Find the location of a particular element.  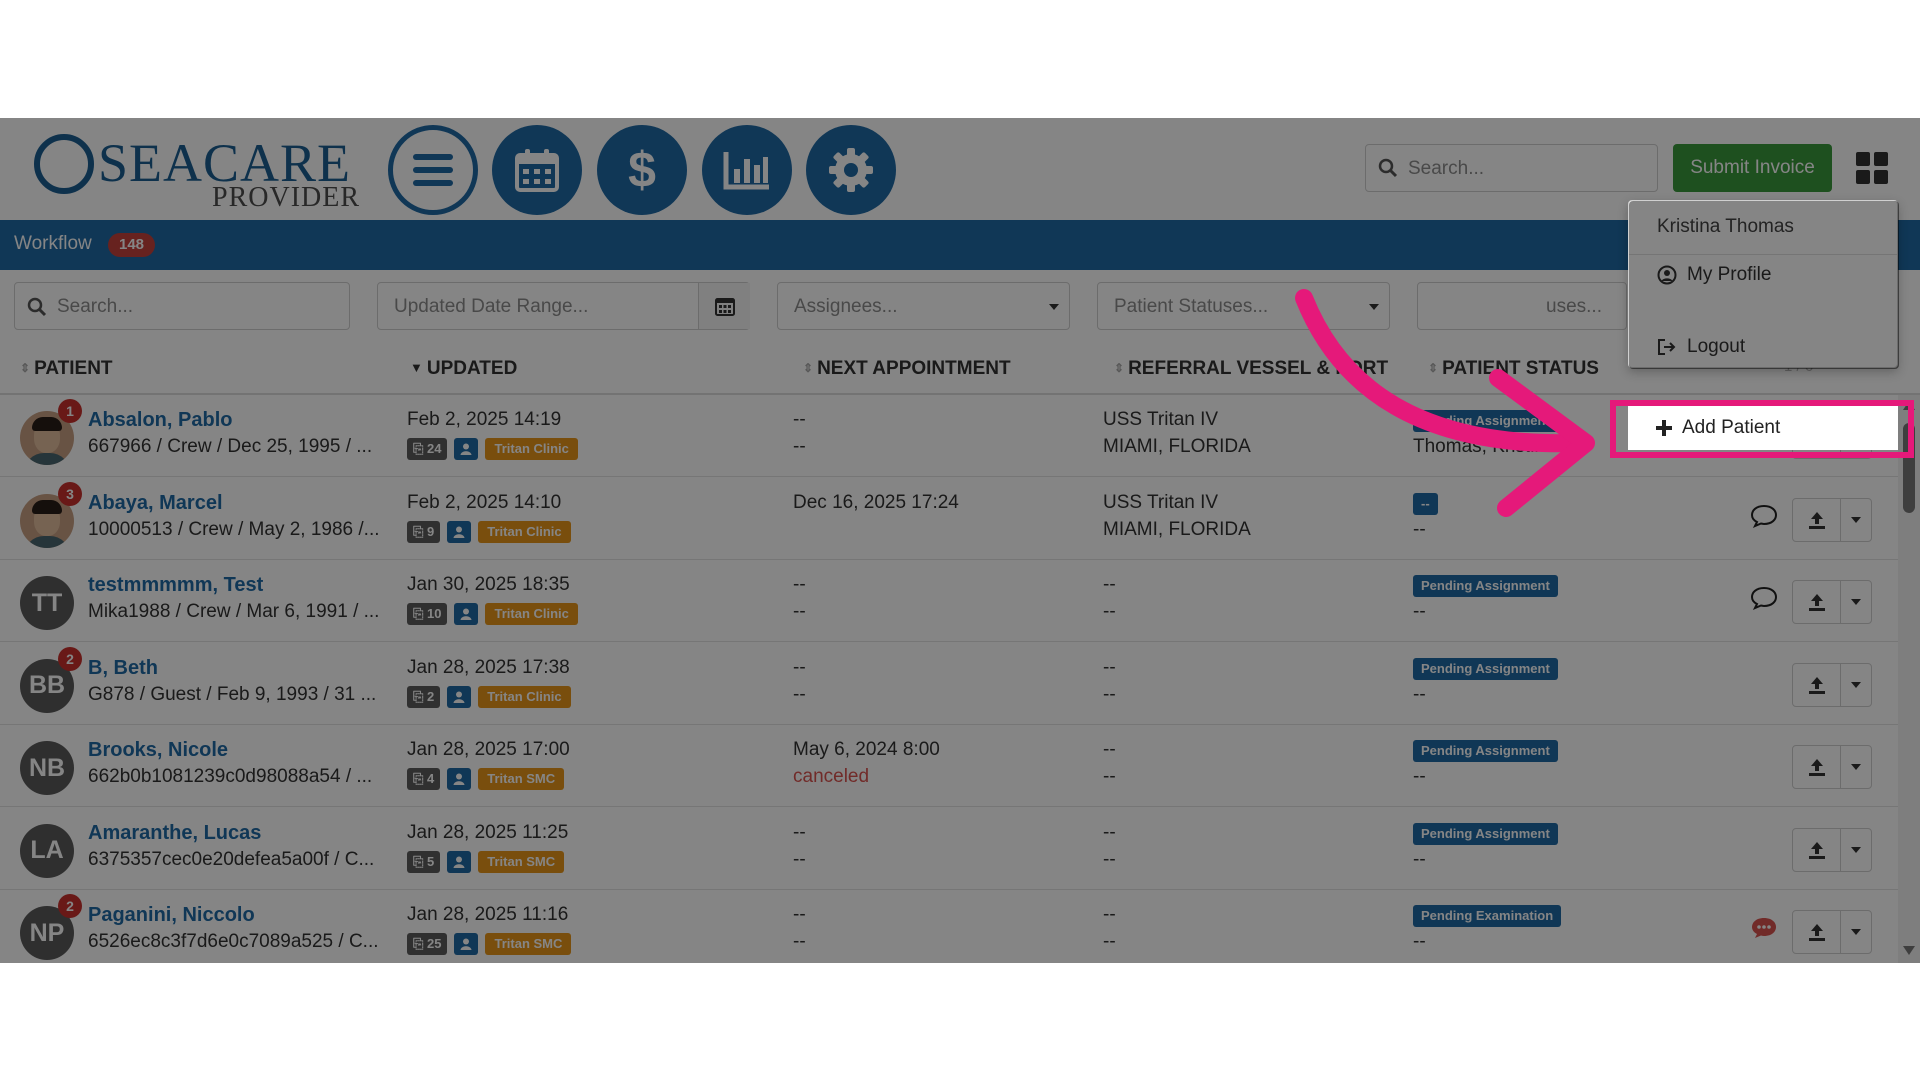

tutorial-arrow-icon is located at coordinates (1445, 403).